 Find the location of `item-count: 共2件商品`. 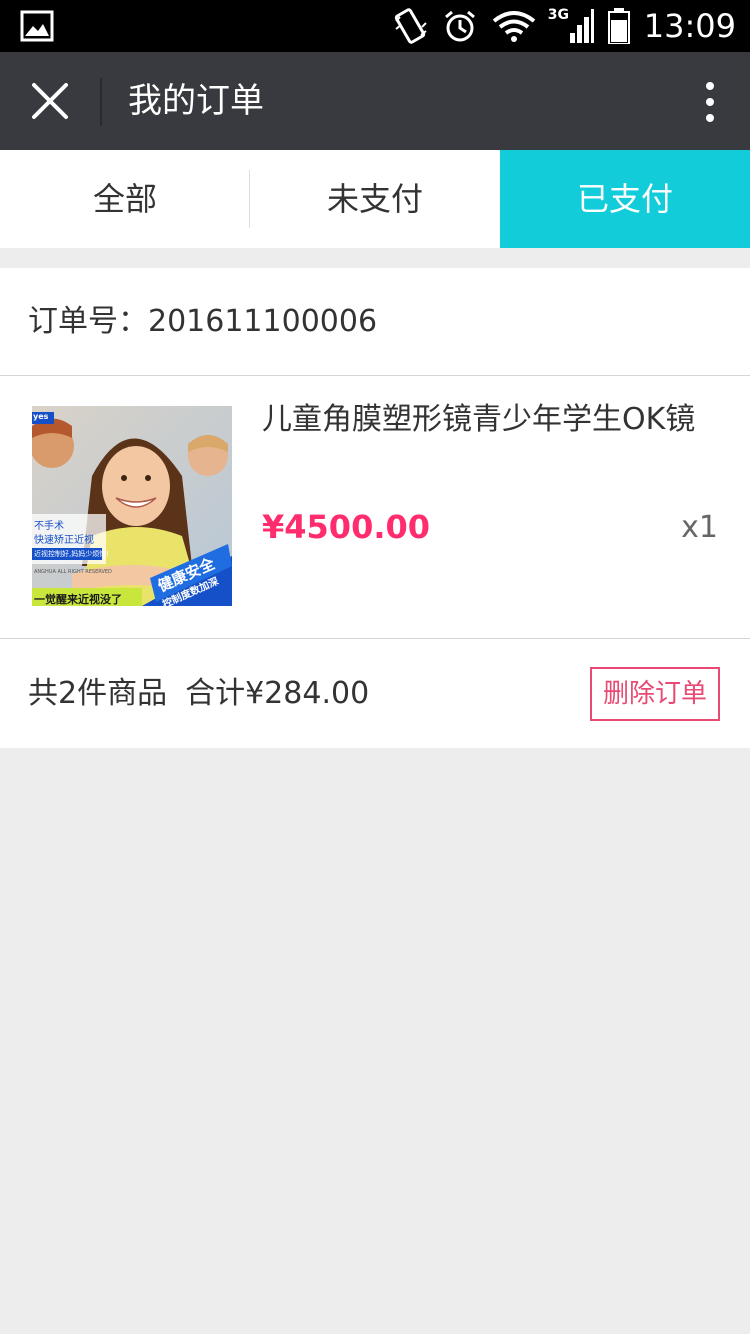

item-count: 共2件商品 is located at coordinates (98, 693).